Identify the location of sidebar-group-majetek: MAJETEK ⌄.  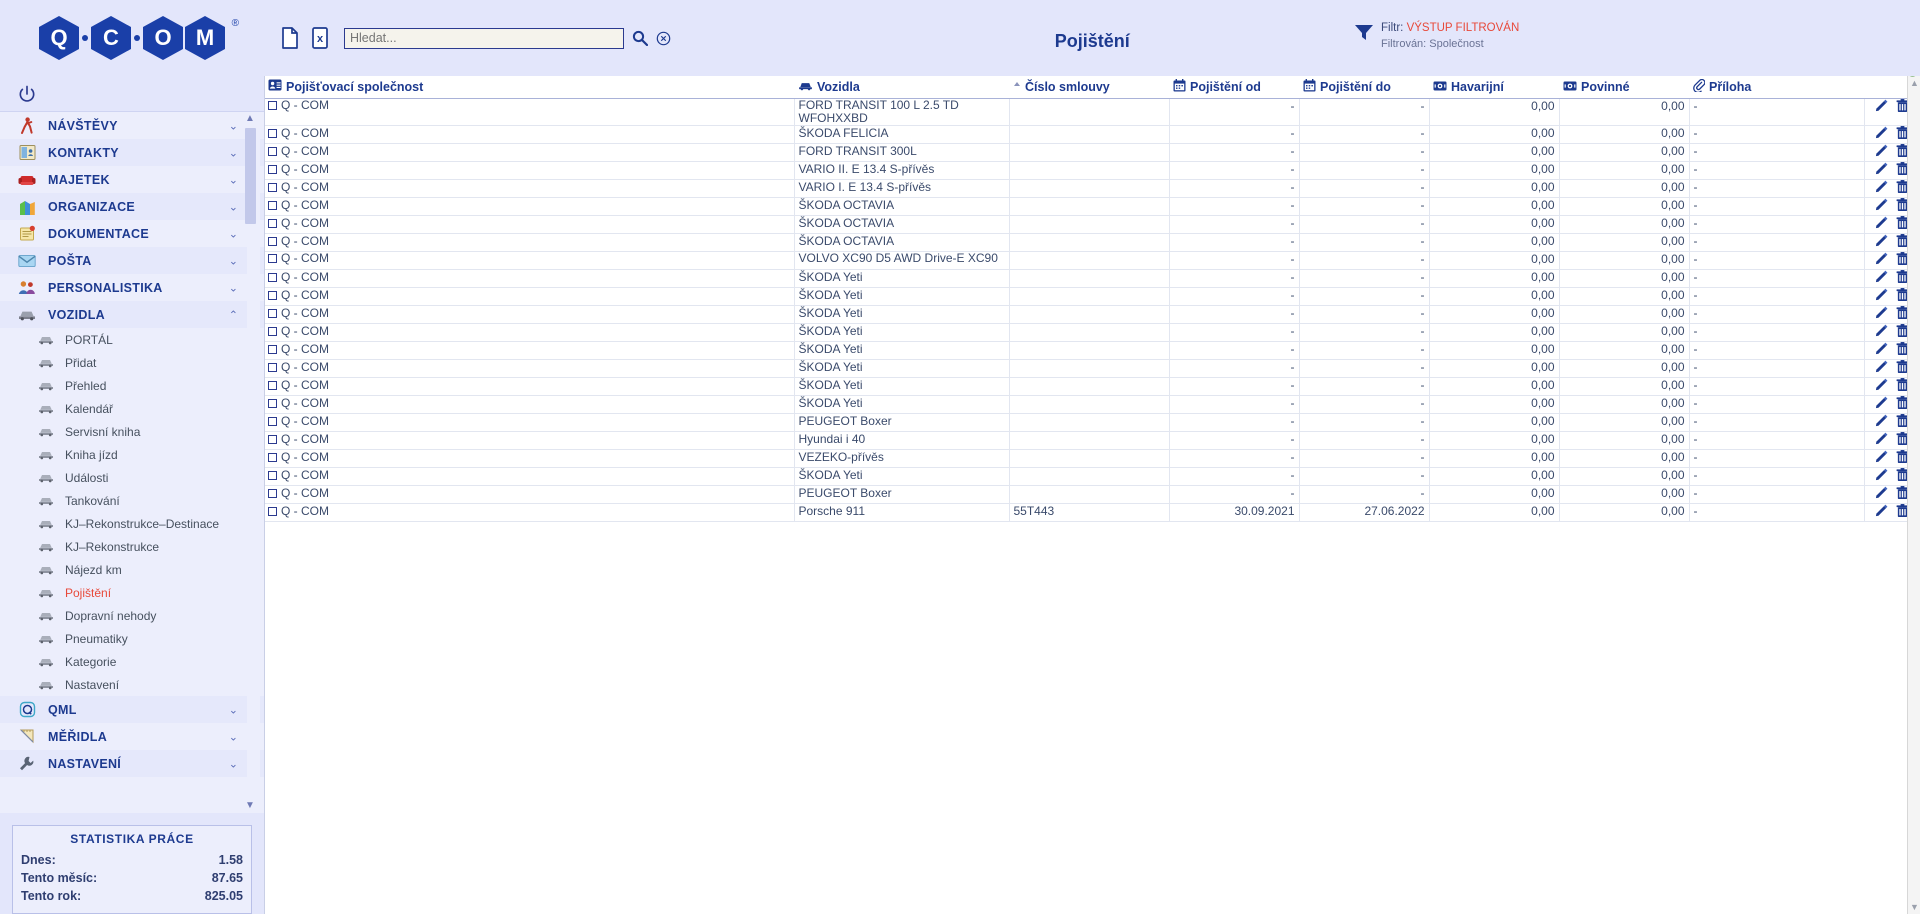
(132, 179).